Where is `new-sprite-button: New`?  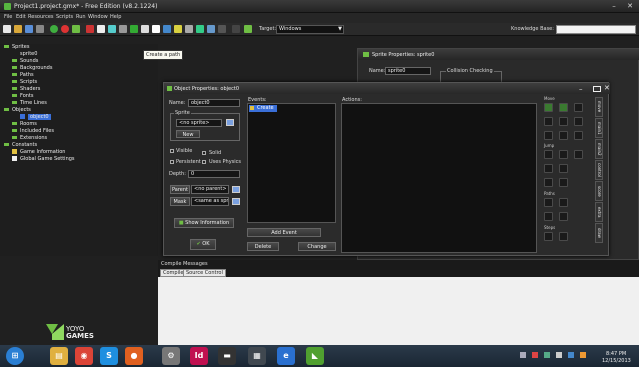 new-sprite-button: New is located at coordinates (188, 134).